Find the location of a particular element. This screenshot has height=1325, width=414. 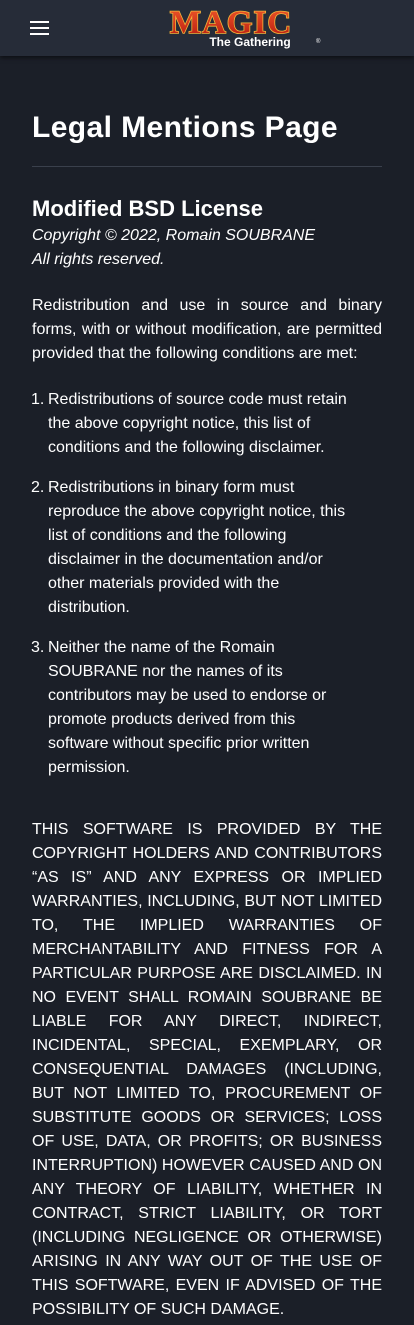

condition-number: 2. is located at coordinates (38, 487).